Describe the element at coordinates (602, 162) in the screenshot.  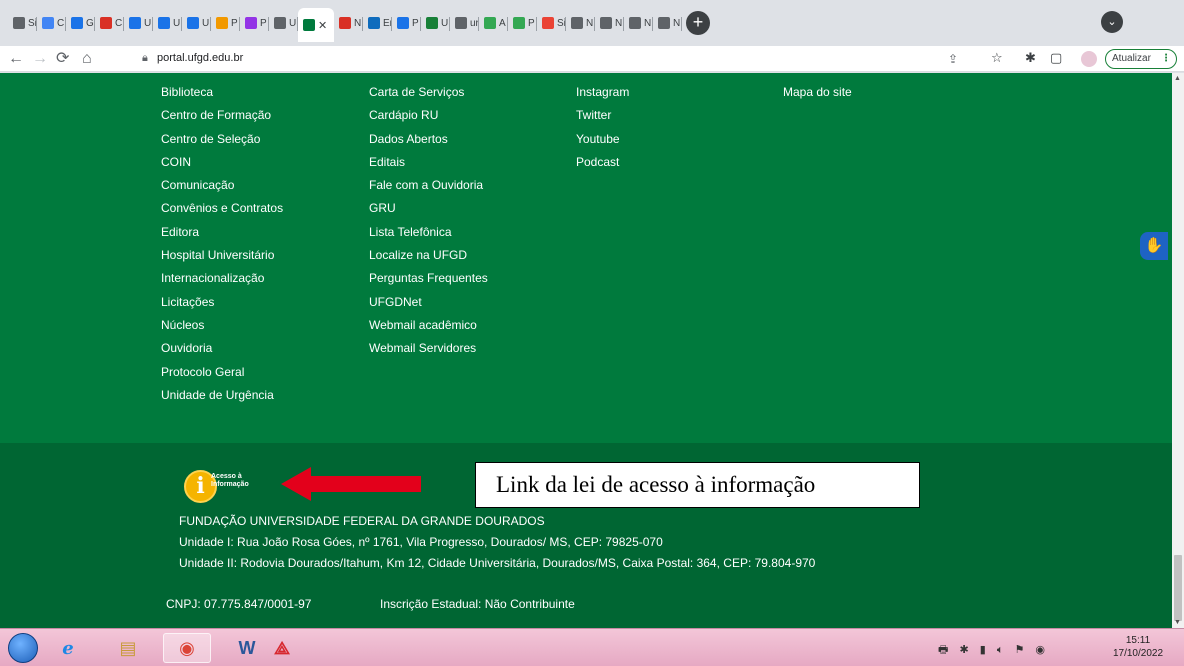
I see `footer-link: Podcast` at that location.